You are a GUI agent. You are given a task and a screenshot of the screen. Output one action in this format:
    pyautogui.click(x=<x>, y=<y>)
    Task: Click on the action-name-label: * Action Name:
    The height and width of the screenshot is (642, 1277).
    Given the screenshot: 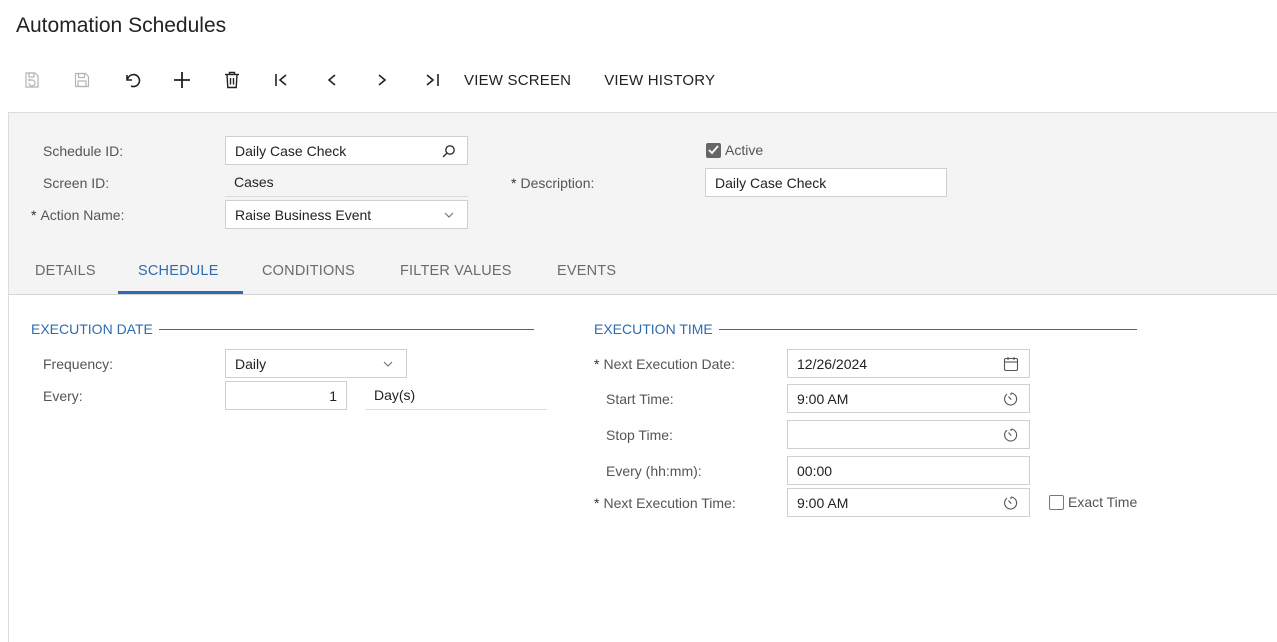 What is the action you would take?
    pyautogui.click(x=78, y=215)
    